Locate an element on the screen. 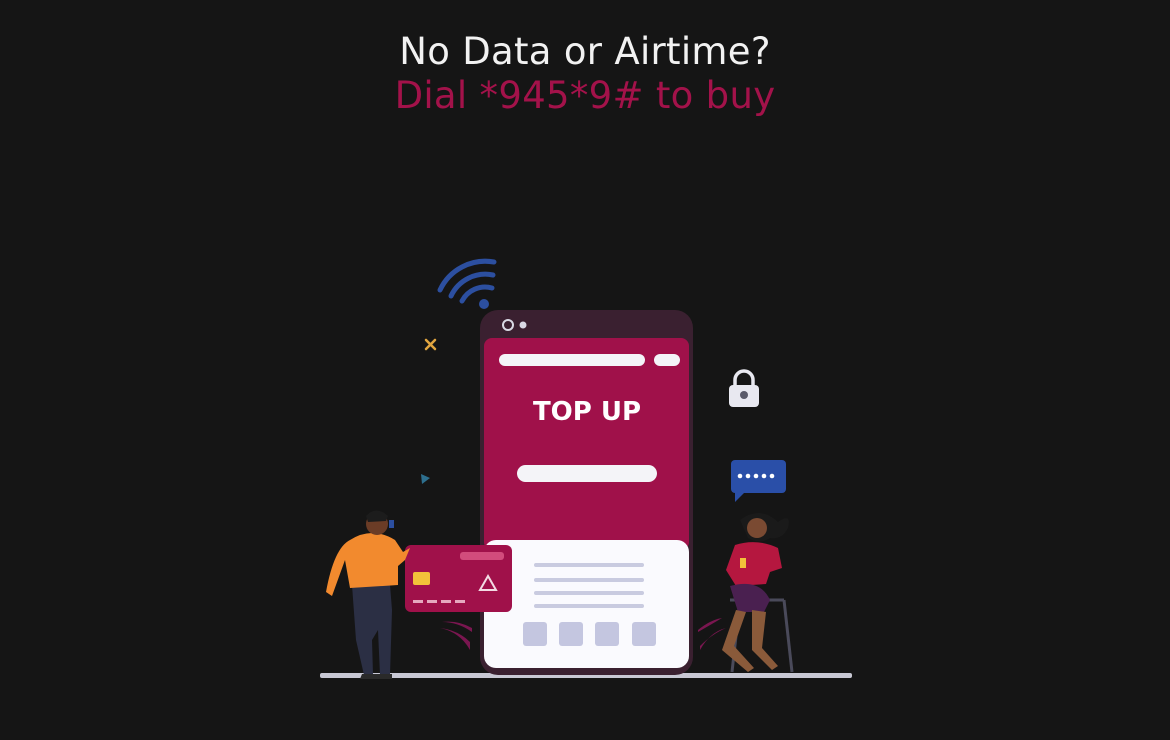  plant-right is located at coordinates (712, 634).